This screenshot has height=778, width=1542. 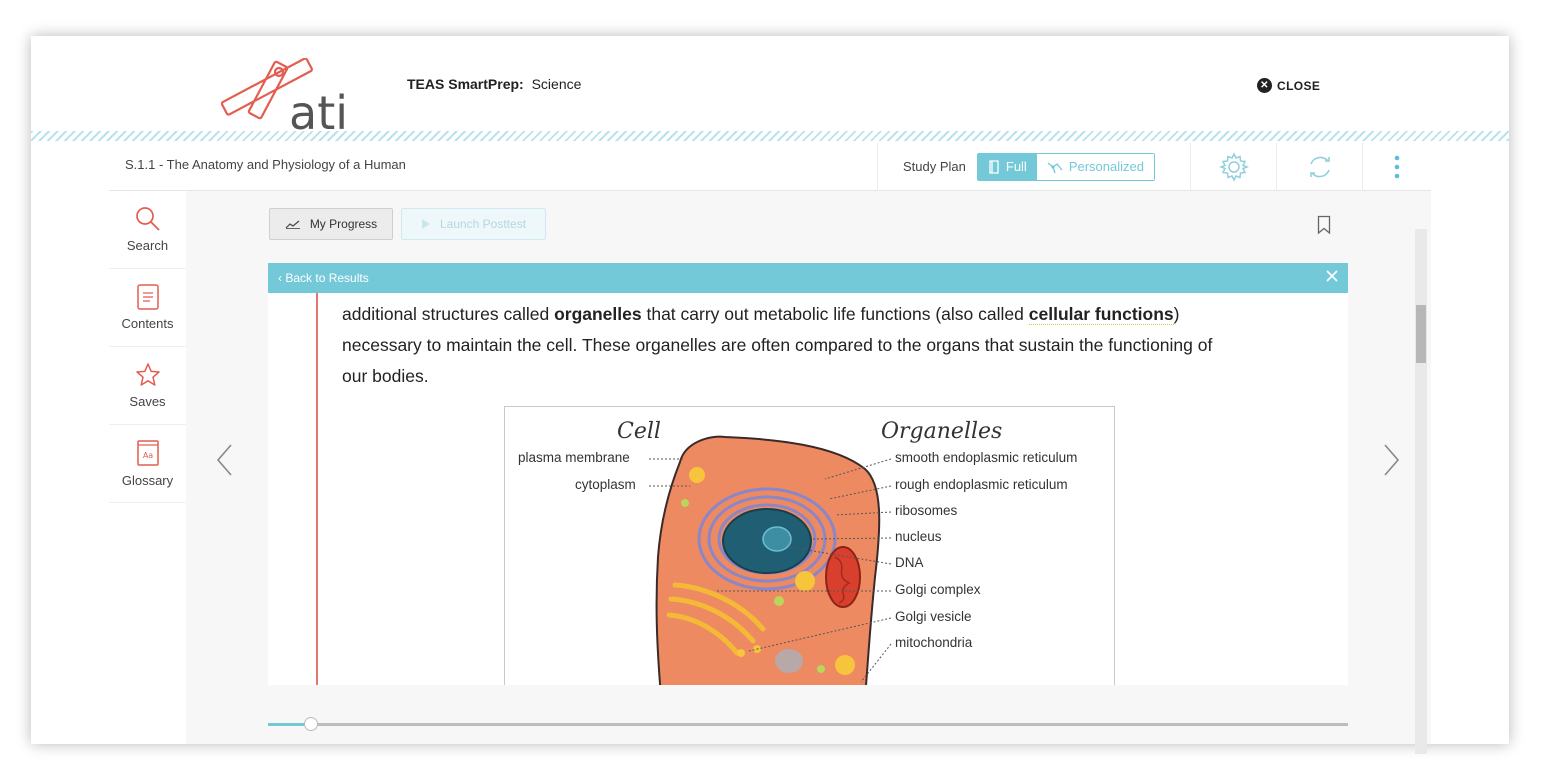 I want to click on personalized-path-icon, so click(x=1055, y=167).